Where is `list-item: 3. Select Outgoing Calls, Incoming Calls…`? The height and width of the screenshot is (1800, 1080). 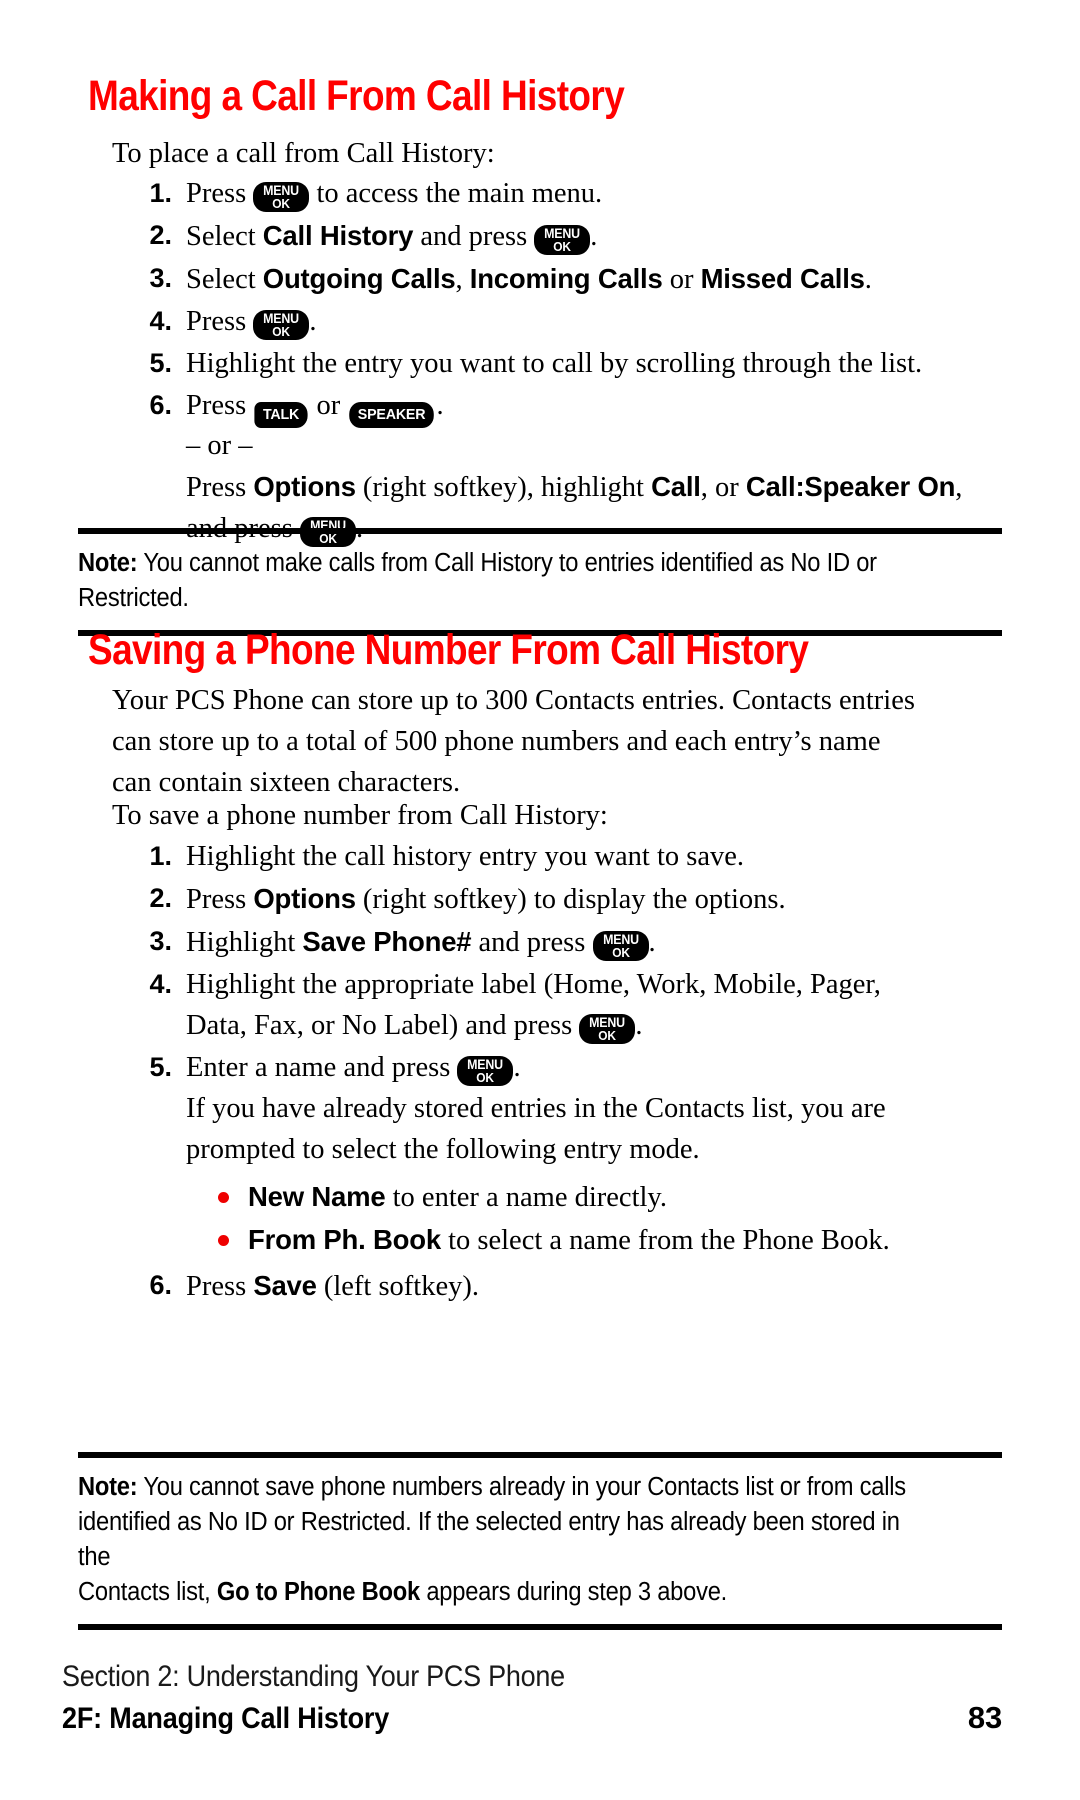
list-item: 3. Select Outgoing Calls, Incoming Calls… is located at coordinates (578, 279).